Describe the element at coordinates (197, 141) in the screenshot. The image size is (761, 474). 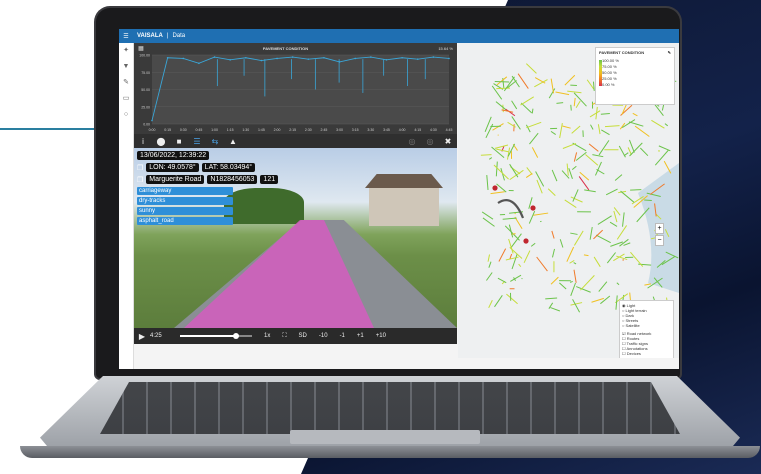
I see `list-icon: ☰` at that location.